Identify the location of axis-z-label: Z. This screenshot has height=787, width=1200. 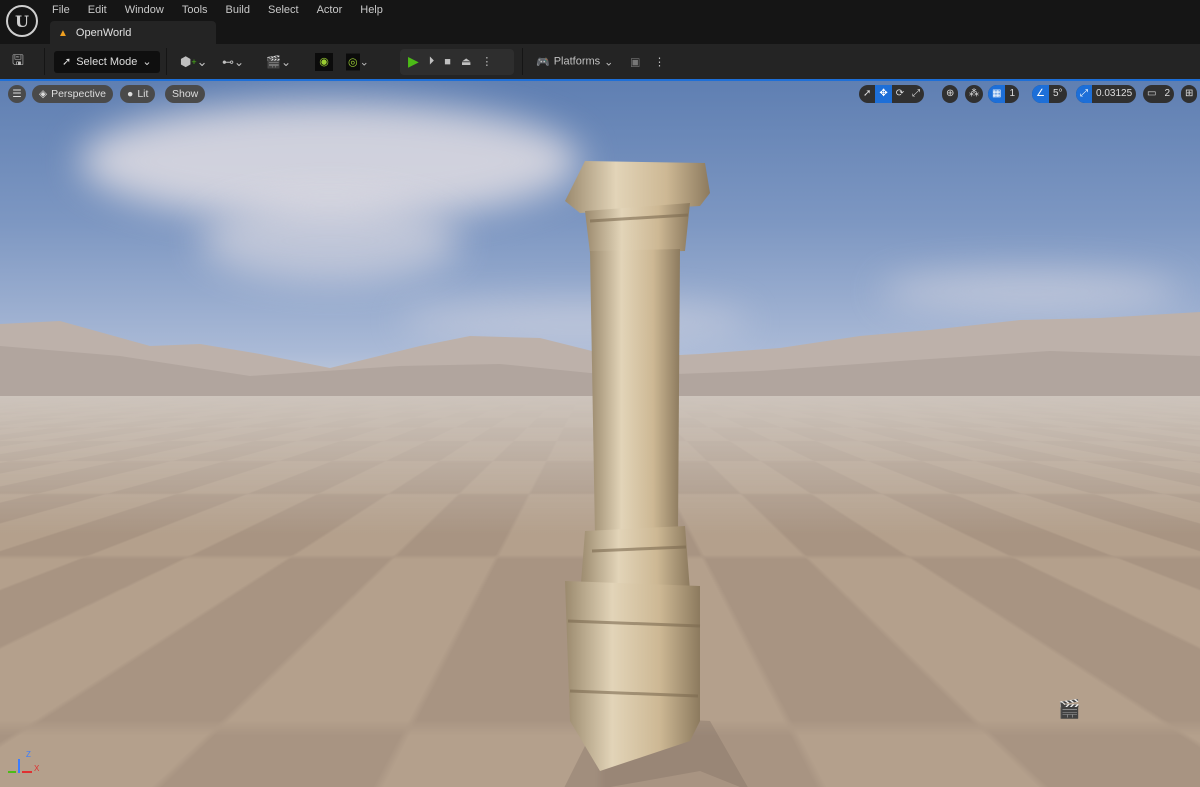
(28, 754).